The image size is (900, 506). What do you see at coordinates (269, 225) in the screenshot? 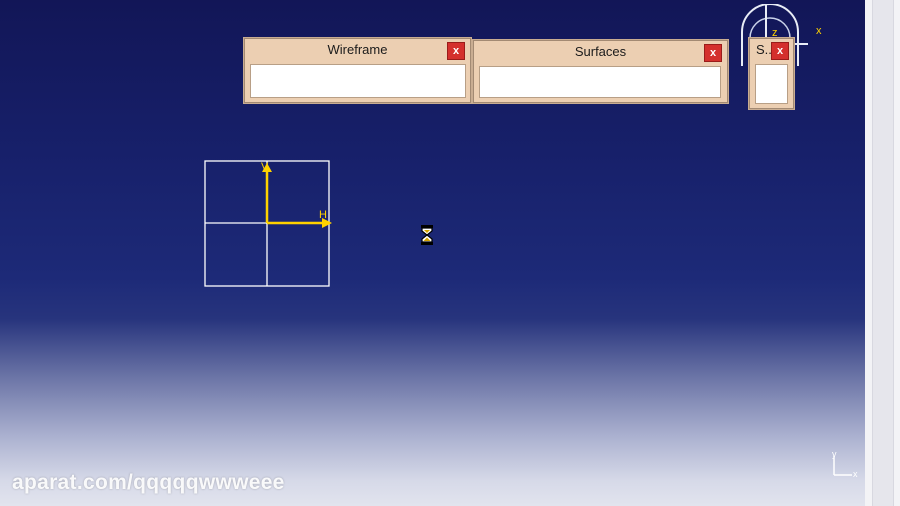
I see `sketch-grid: V H` at bounding box center [269, 225].